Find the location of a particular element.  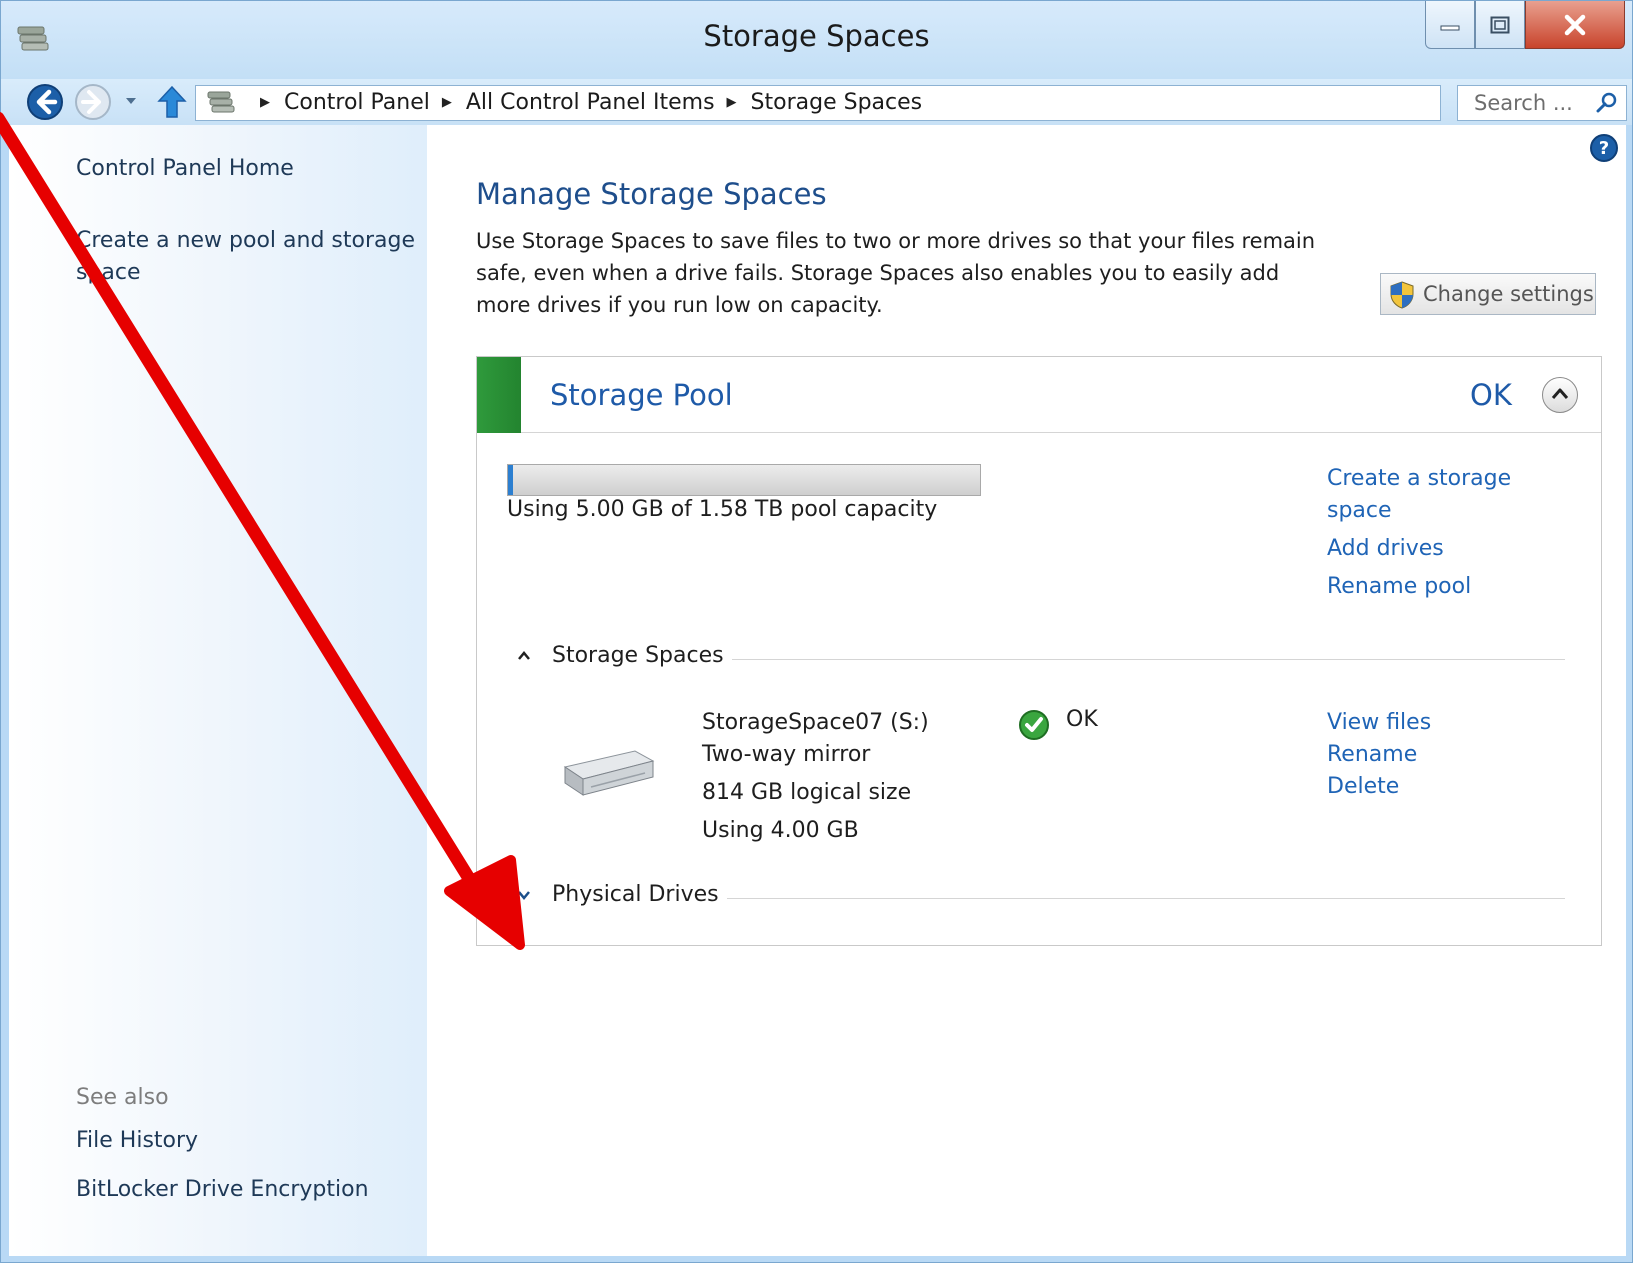

storage-space-status-label: OK is located at coordinates (1082, 719).